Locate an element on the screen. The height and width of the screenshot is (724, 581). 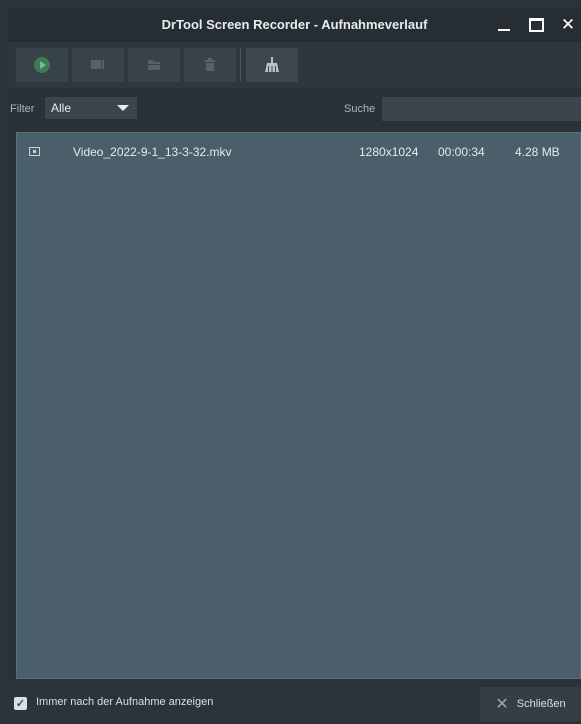
show-after-recording-checkbox: ✓ is located at coordinates (20, 703).